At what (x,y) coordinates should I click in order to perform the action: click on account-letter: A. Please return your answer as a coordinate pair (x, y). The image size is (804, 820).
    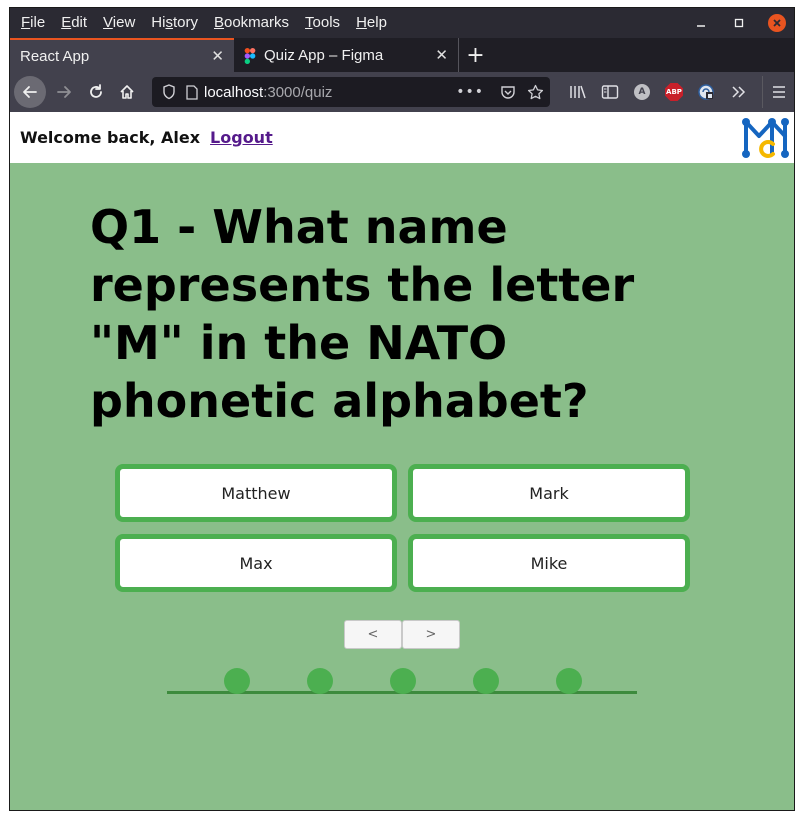
    Looking at the image, I should click on (642, 92).